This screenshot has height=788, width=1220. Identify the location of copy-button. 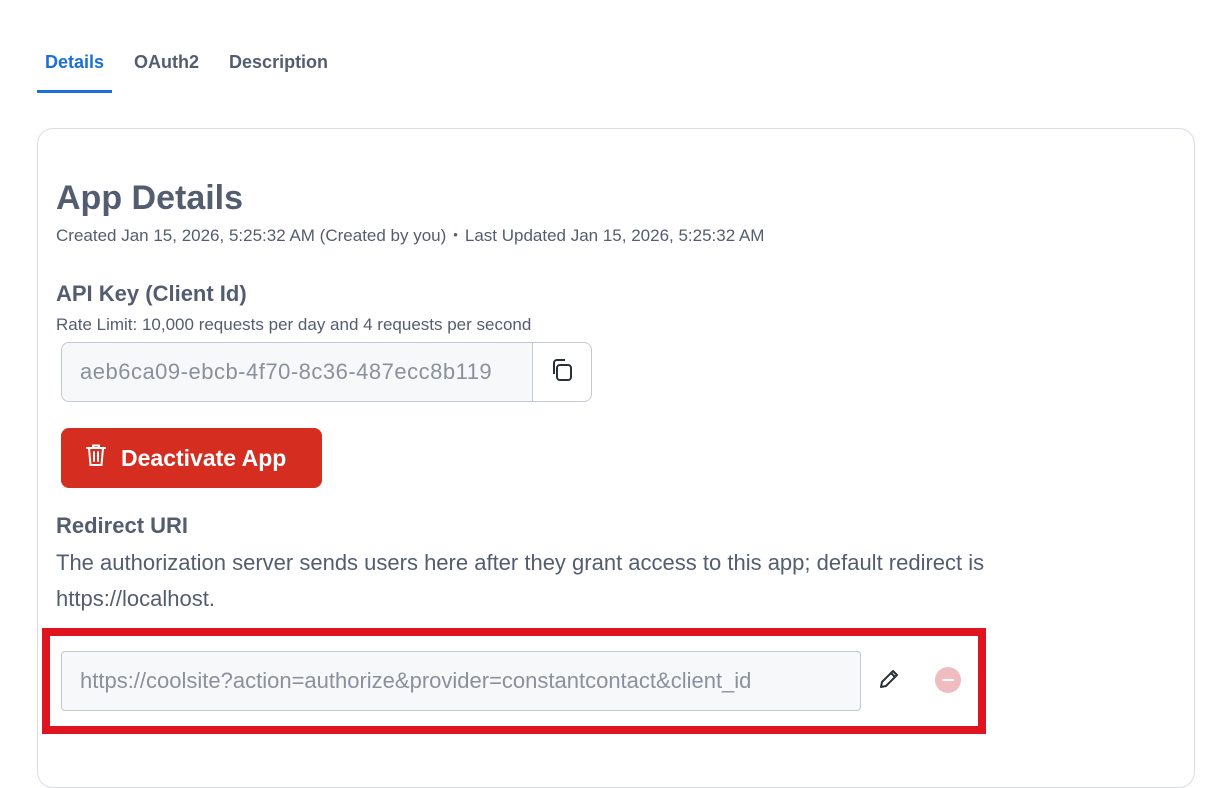
(561, 372).